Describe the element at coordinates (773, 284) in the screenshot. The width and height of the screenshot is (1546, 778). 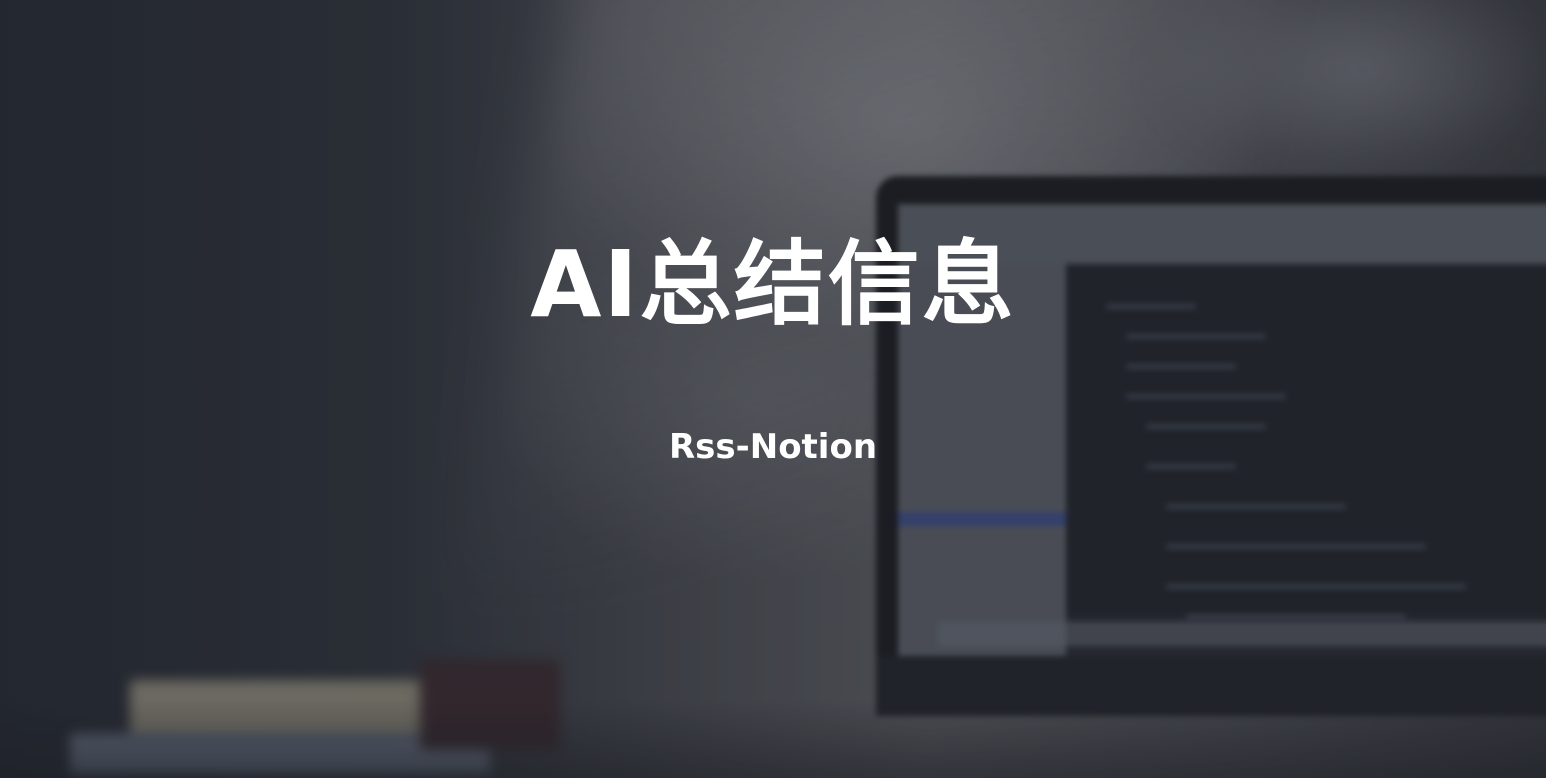
I see `page-title: AI总结信息` at that location.